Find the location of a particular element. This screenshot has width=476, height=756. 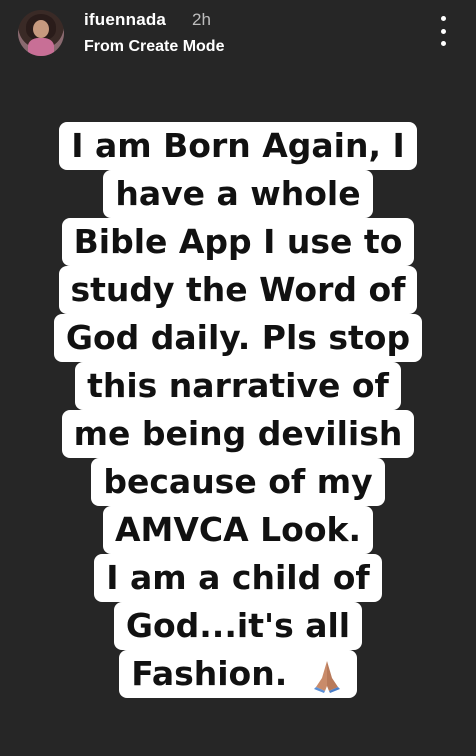

story-line-text: Fashion. is located at coordinates (209, 673).